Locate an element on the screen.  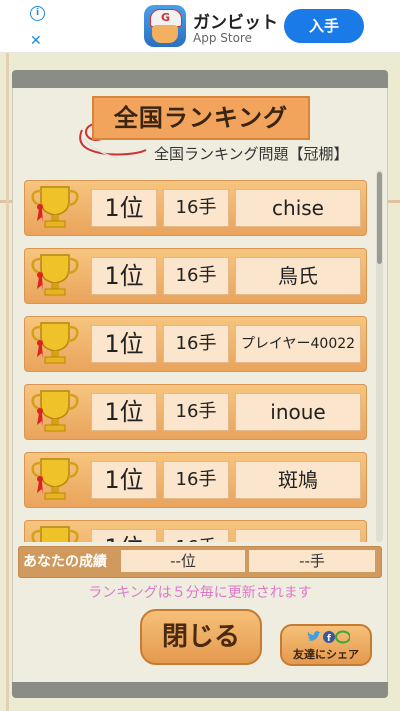
install-button: 入手 is located at coordinates (324, 26).